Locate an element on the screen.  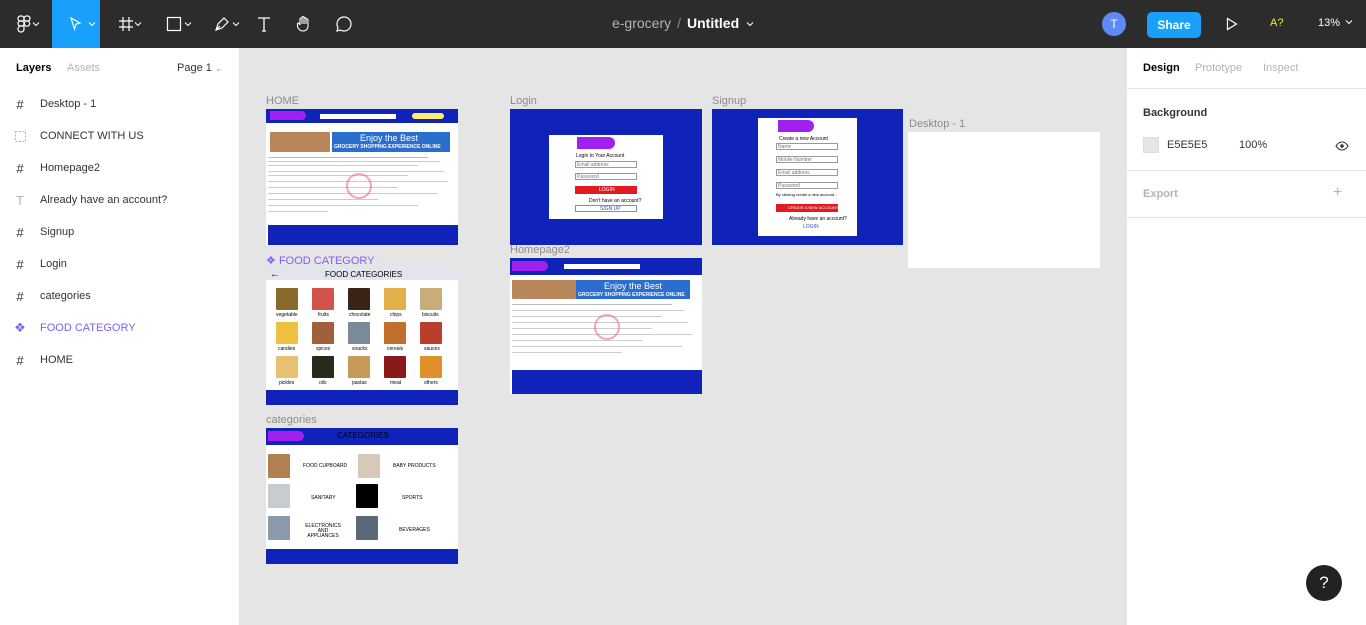
background-opacity-input: 100% is located at coordinates (1253, 145).